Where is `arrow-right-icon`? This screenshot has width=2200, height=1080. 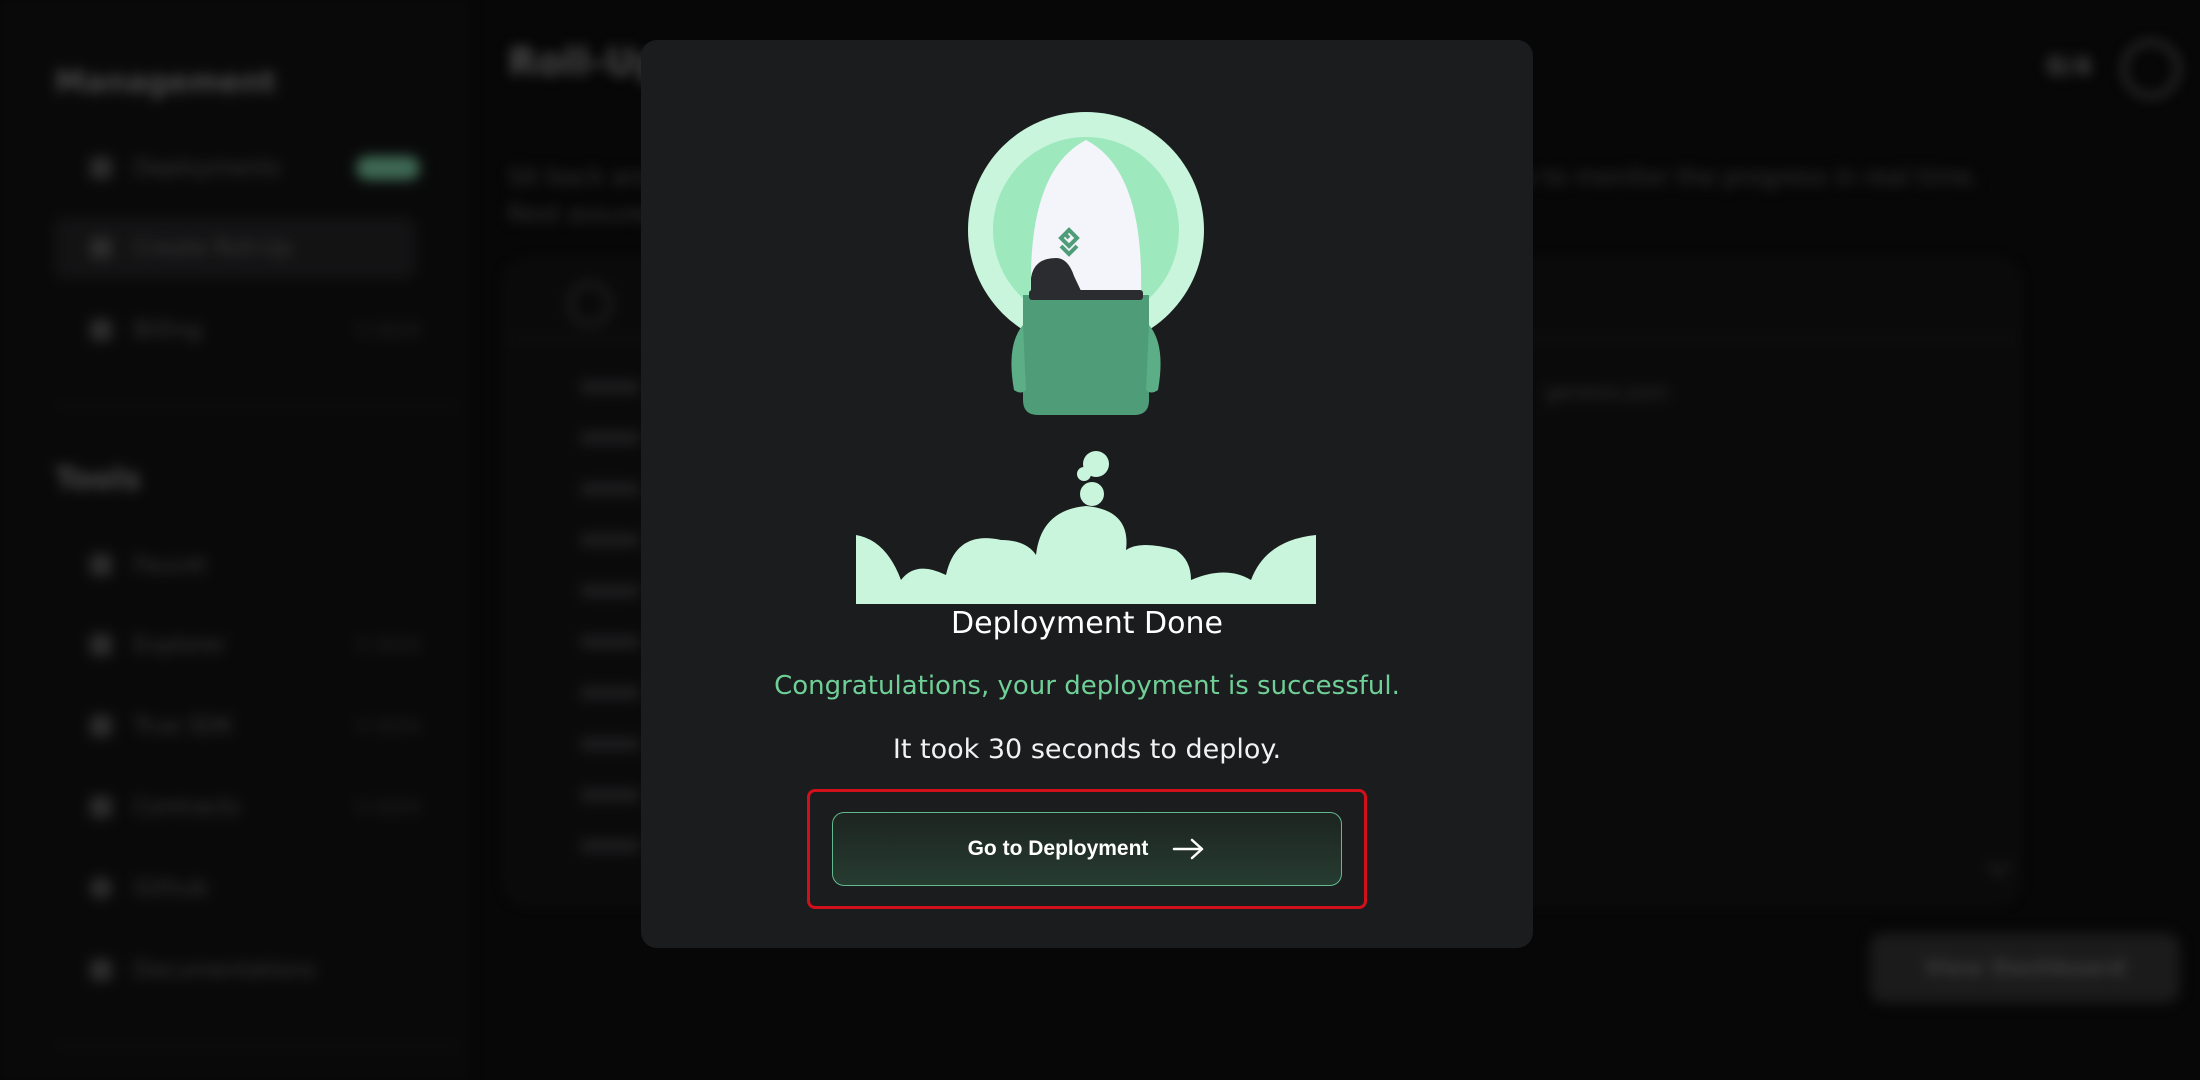
arrow-right-icon is located at coordinates (1188, 849).